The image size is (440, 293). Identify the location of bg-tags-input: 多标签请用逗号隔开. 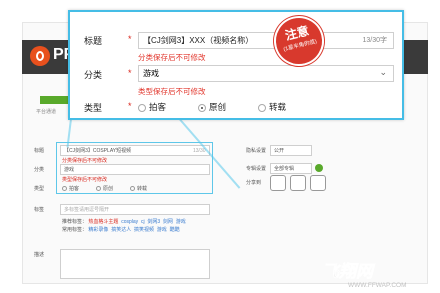
(135, 209).